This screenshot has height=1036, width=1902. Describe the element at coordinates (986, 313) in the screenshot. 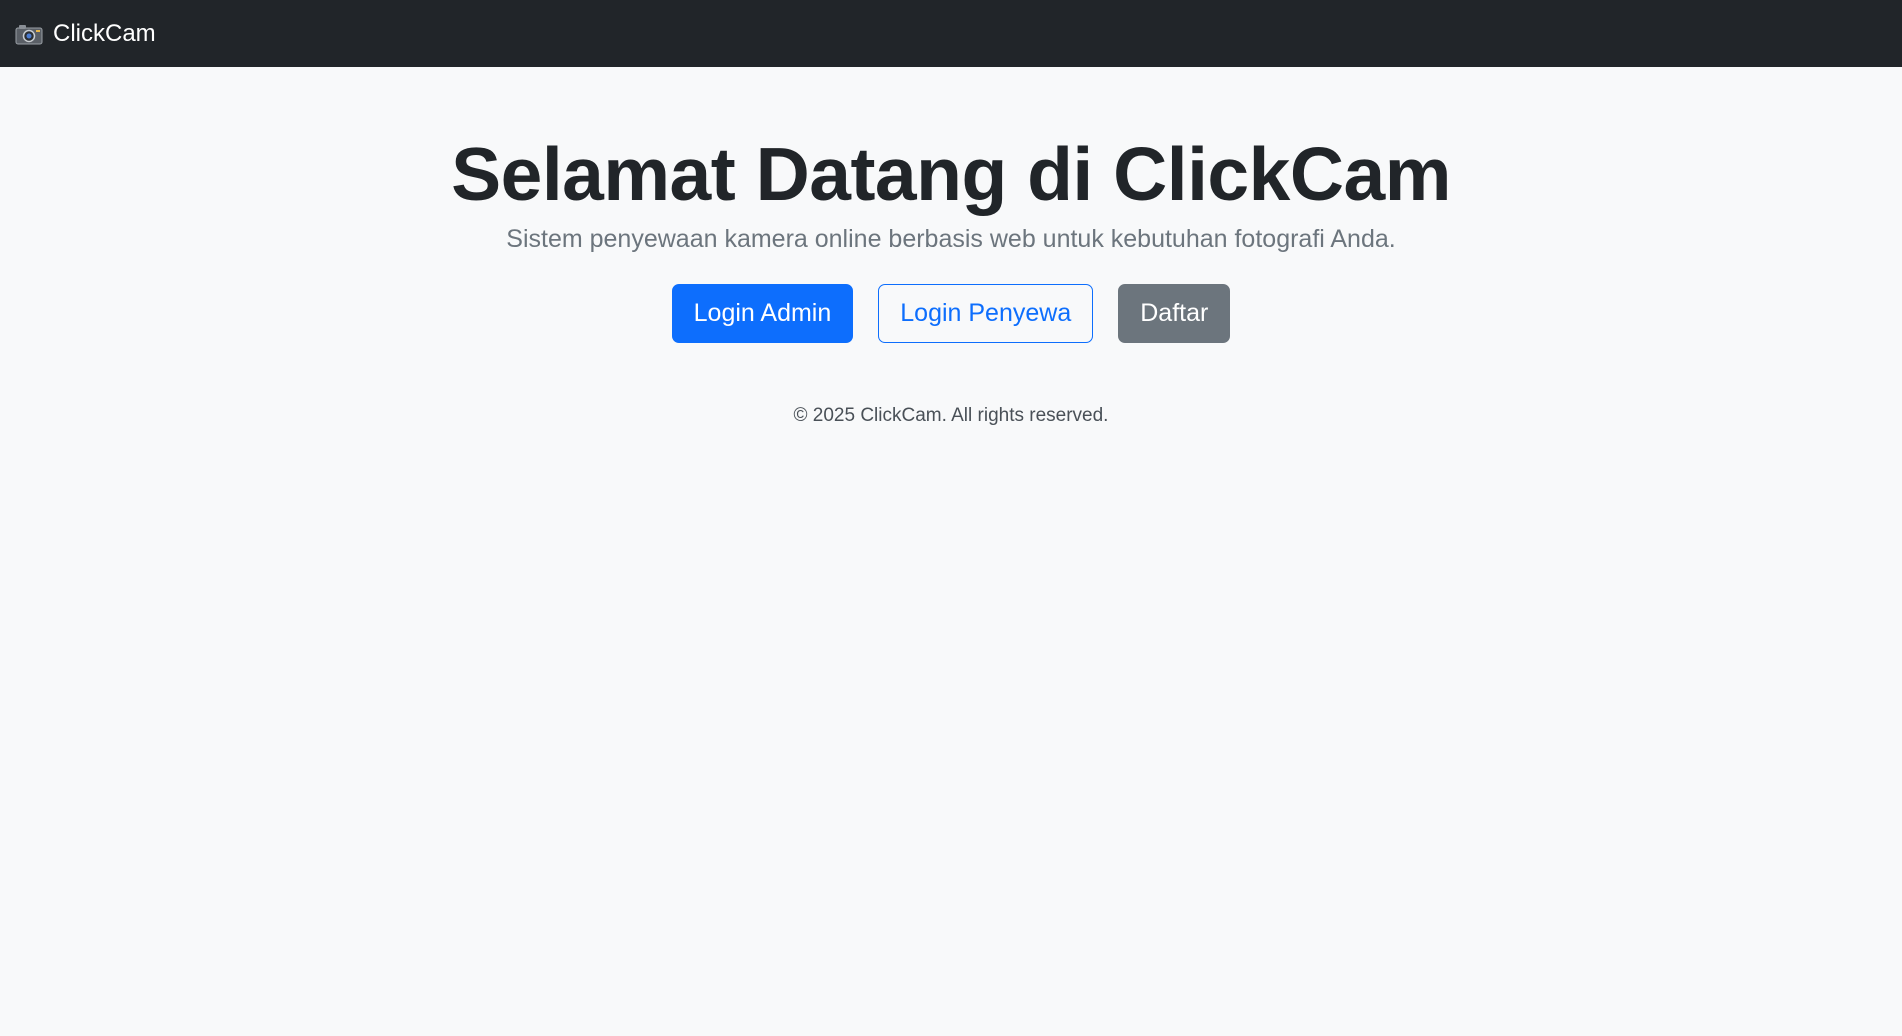

I see `login-penyewa-button: Login Penyewa` at that location.